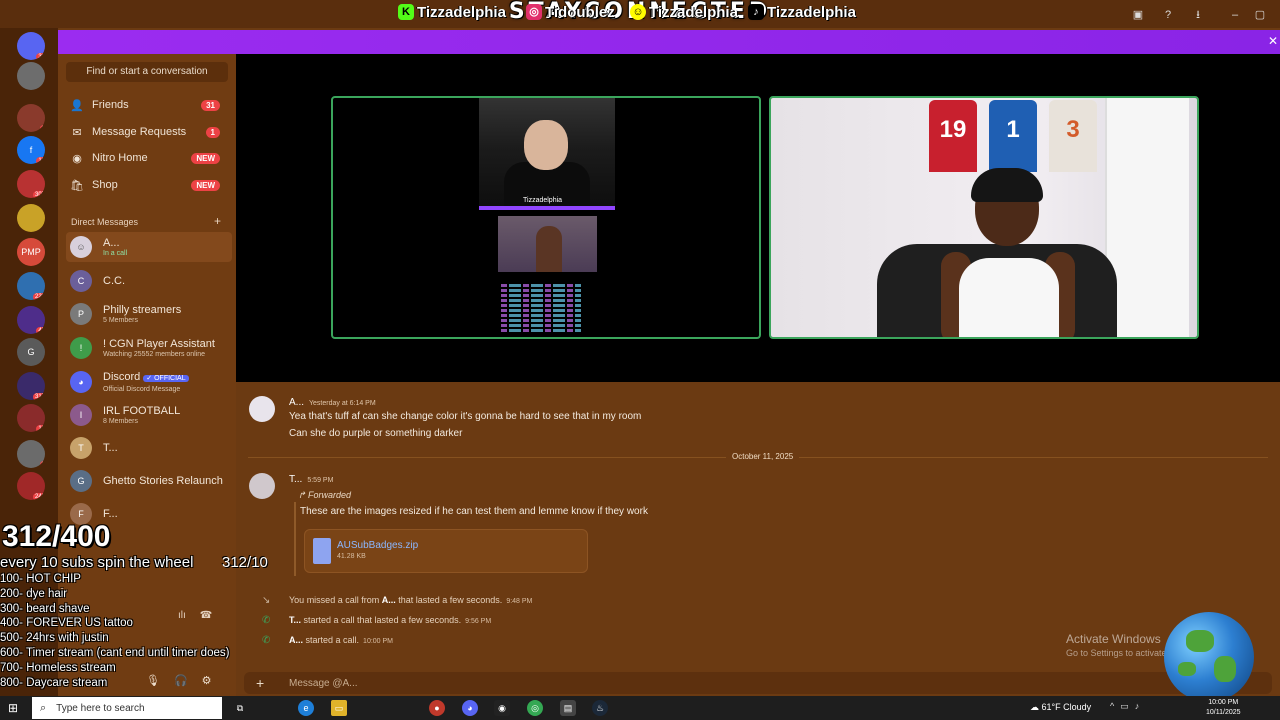  I want to click on server-icon: 45, so click(31, 320).